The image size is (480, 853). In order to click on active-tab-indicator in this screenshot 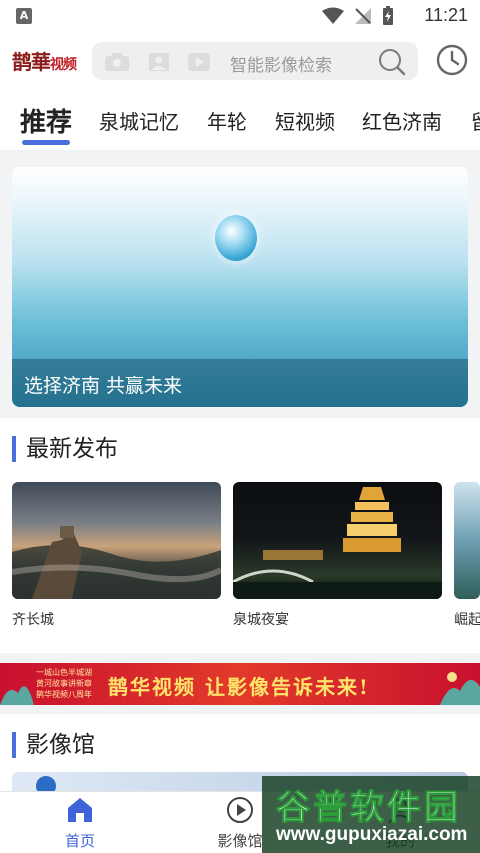, I will do `click(46, 142)`.